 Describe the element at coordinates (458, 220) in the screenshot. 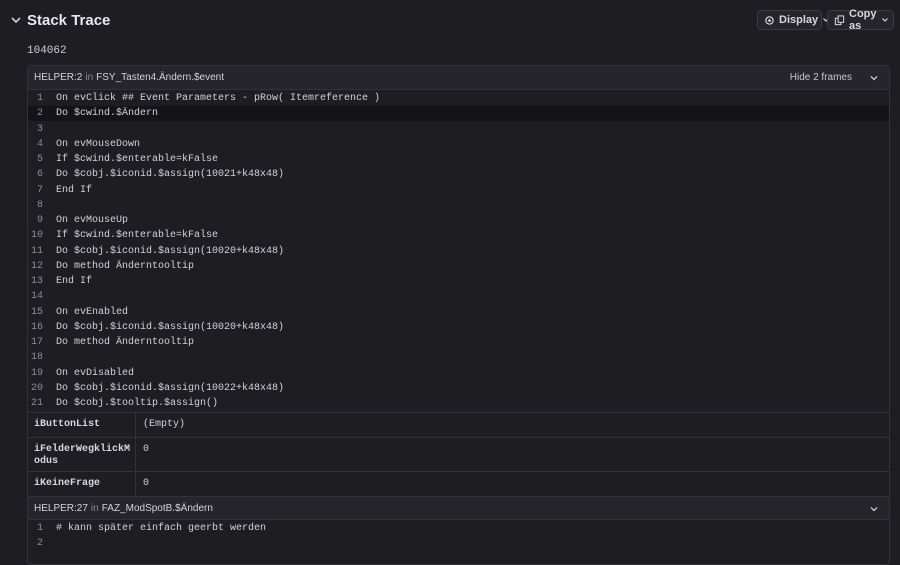

I see `code-line: 9 On evMouseUp` at that location.